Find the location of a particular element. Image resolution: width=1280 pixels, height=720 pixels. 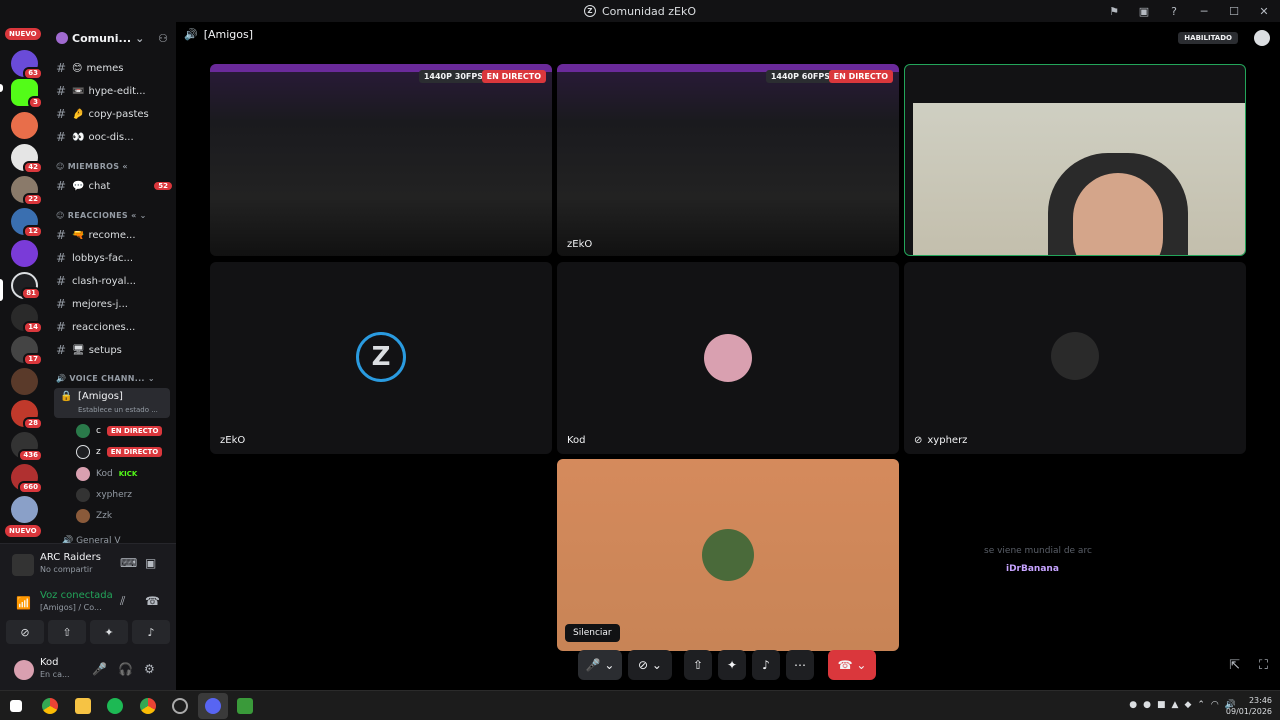

windows-start-icon is located at coordinates (16, 706).